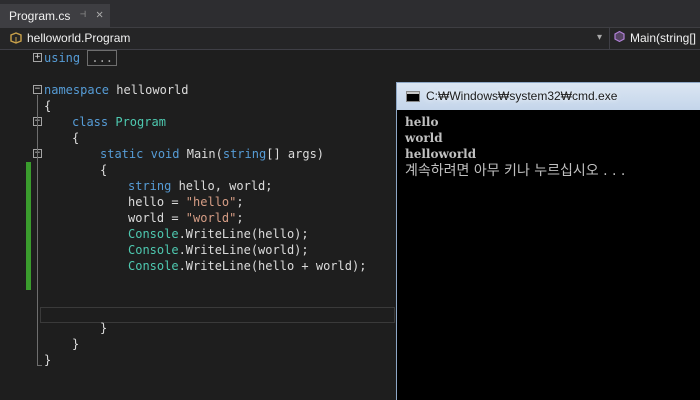 The height and width of the screenshot is (400, 700). What do you see at coordinates (243, 234) in the screenshot?
I see `identifier: .WriteLine(hello);` at bounding box center [243, 234].